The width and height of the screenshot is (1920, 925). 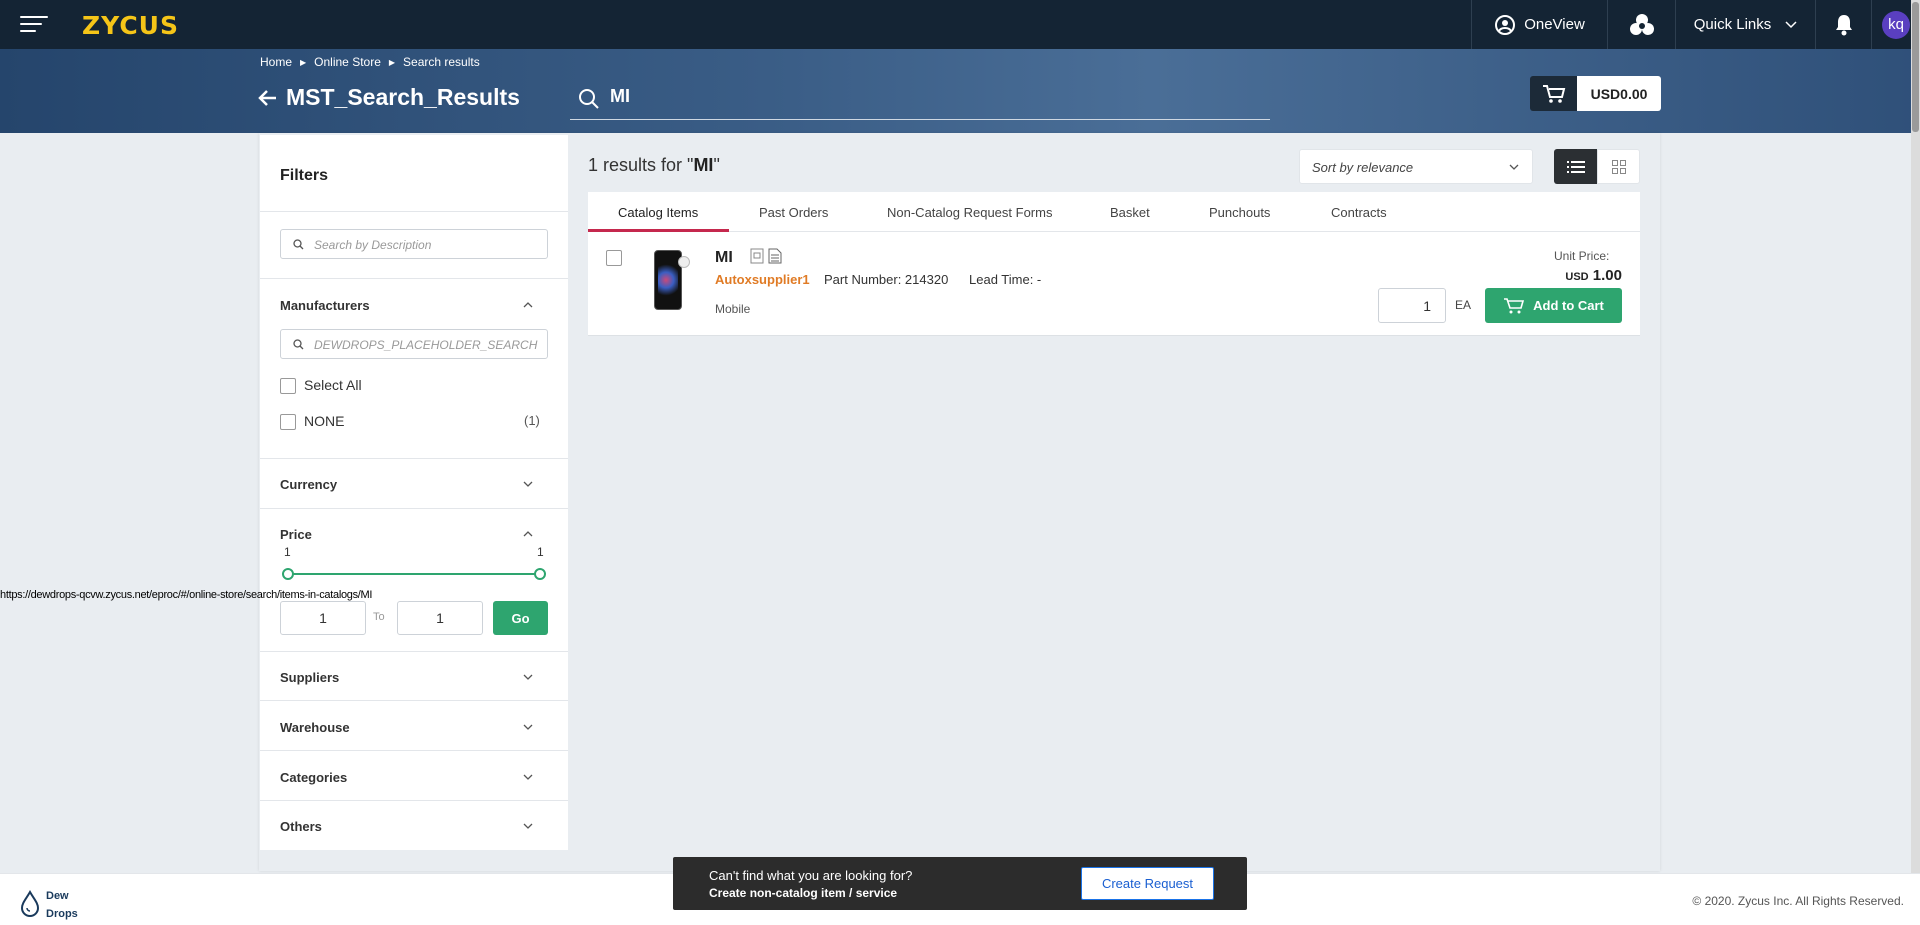 I want to click on page-title-row: MST_Search_Results, so click(x=389, y=97).